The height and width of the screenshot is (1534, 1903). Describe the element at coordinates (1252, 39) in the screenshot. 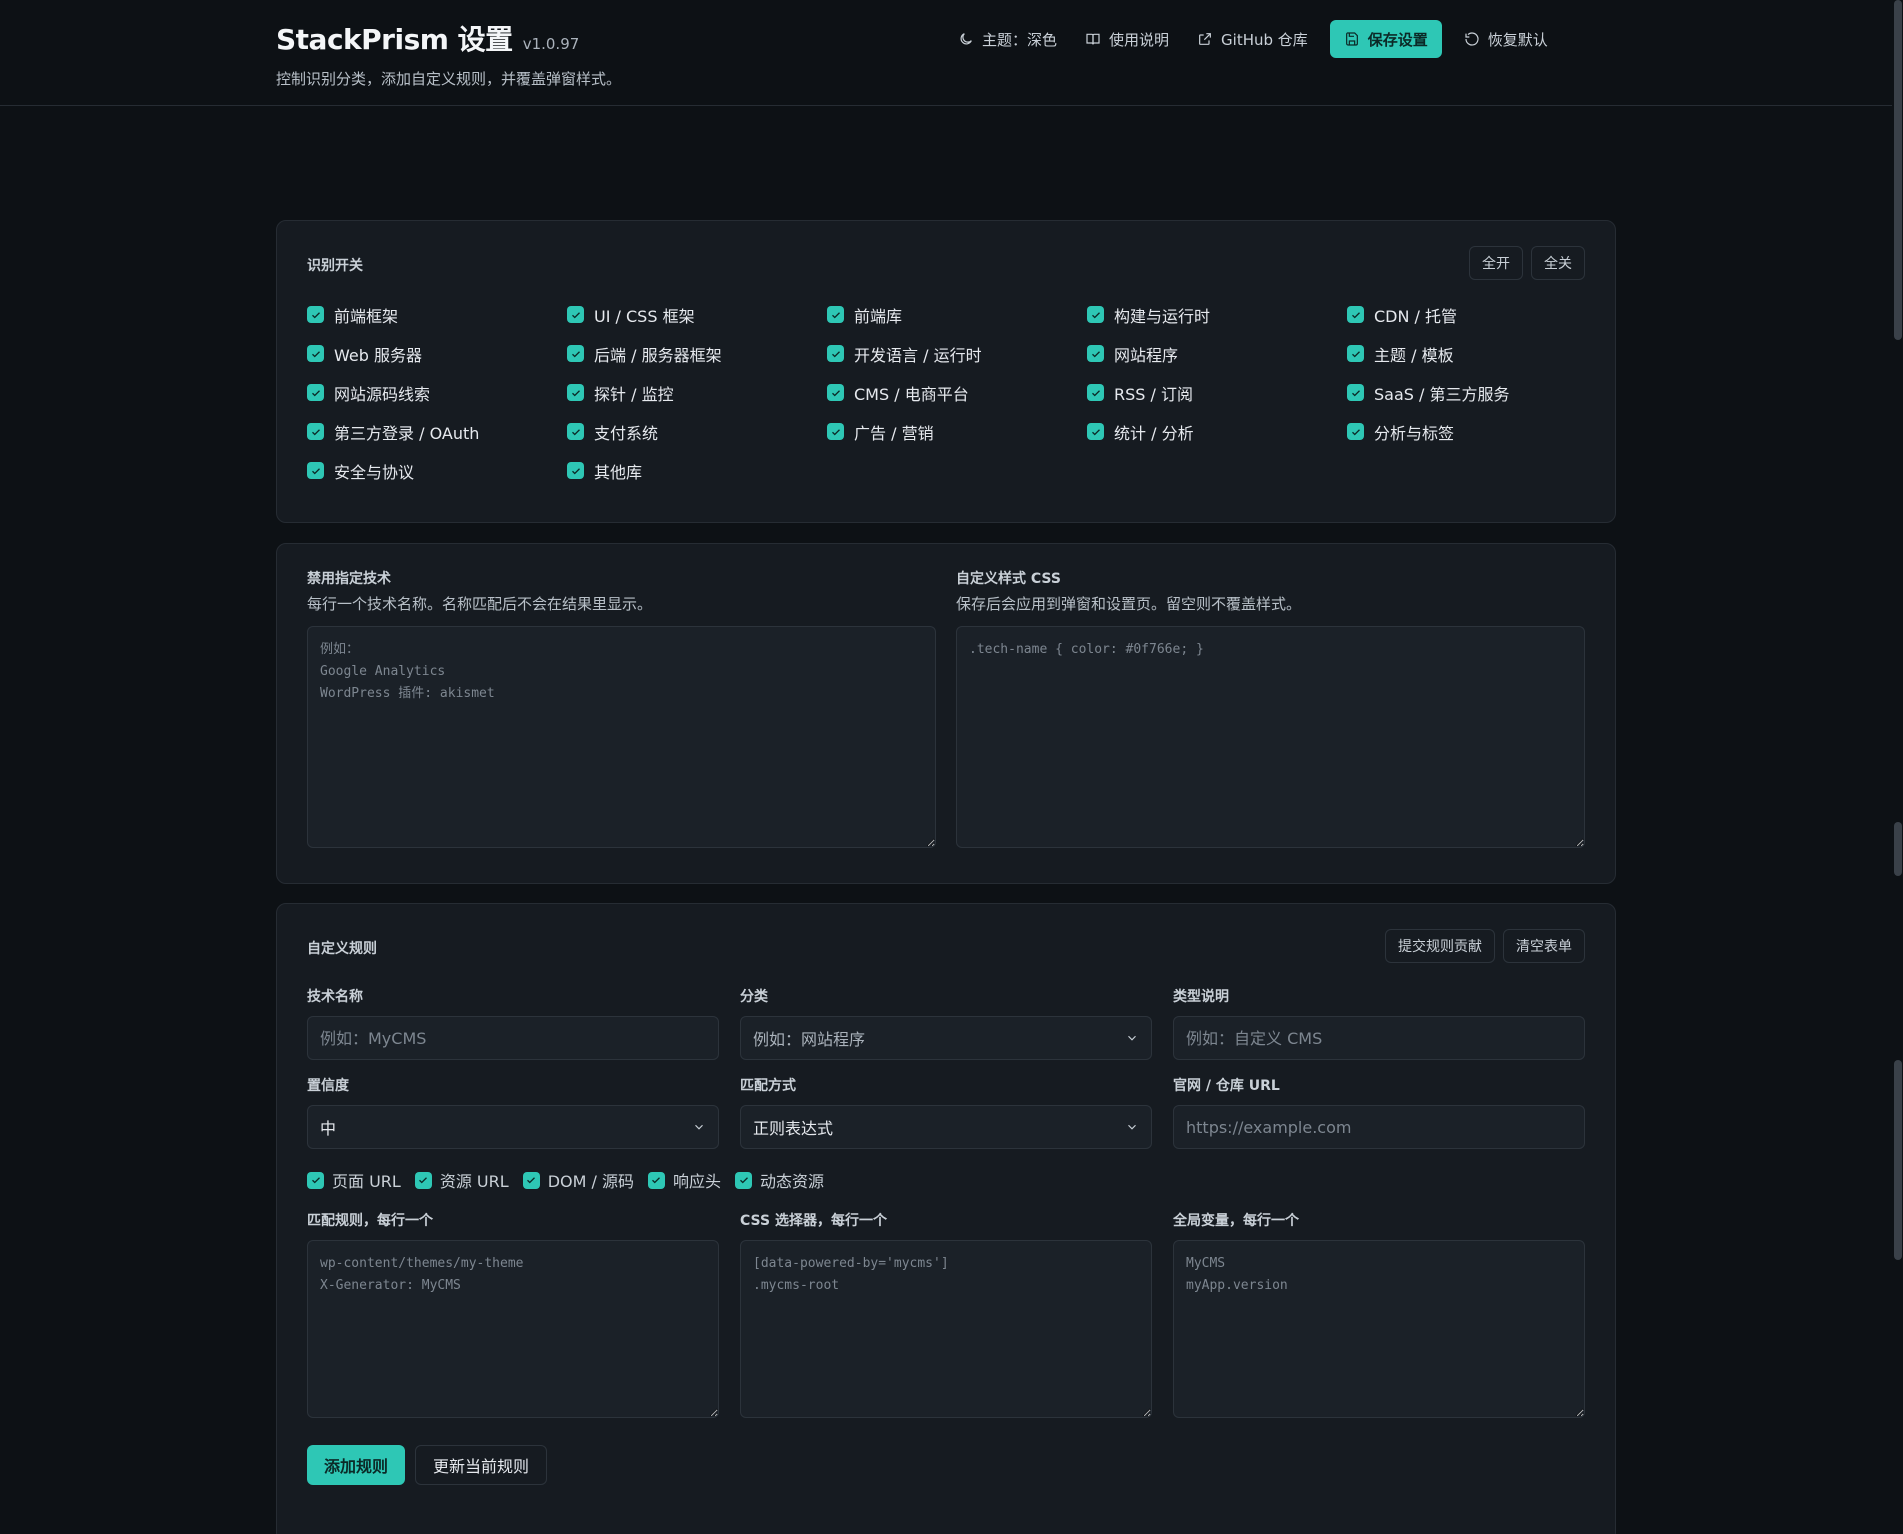

I see `github-button: GitHub 仓库` at that location.